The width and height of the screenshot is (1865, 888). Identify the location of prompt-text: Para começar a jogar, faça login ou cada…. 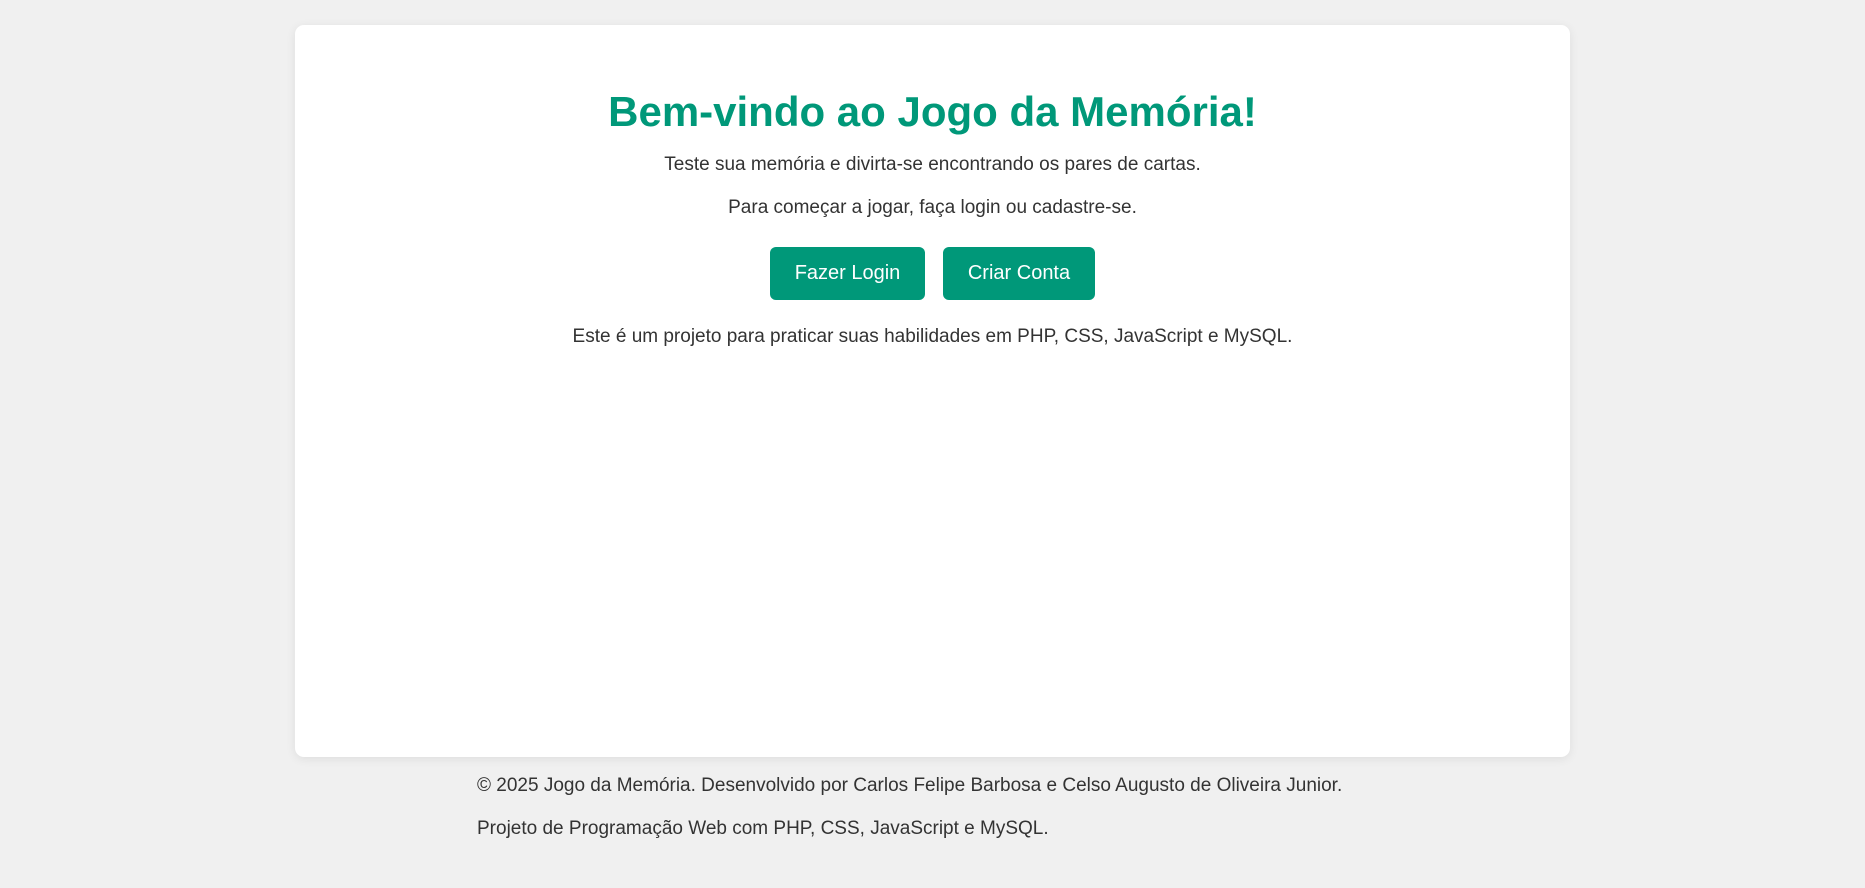
(932, 207).